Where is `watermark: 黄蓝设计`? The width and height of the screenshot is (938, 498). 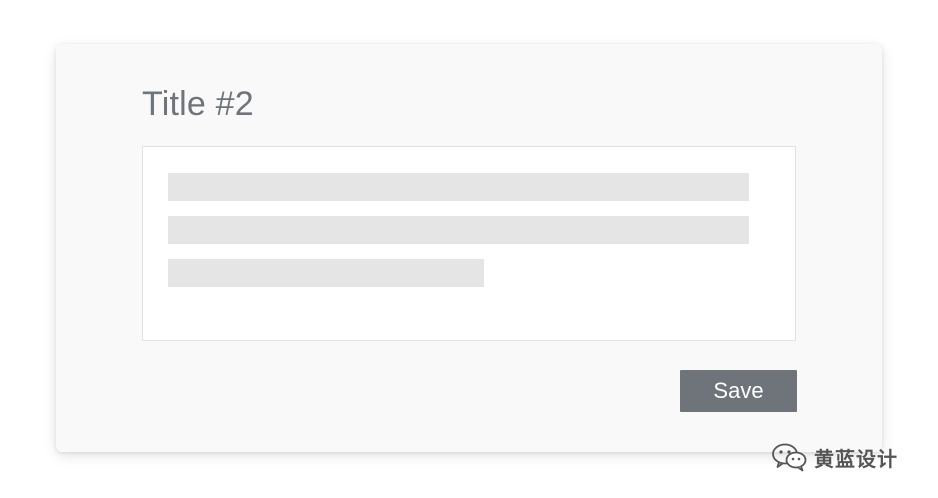
watermark: 黄蓝设计 is located at coordinates (834, 457).